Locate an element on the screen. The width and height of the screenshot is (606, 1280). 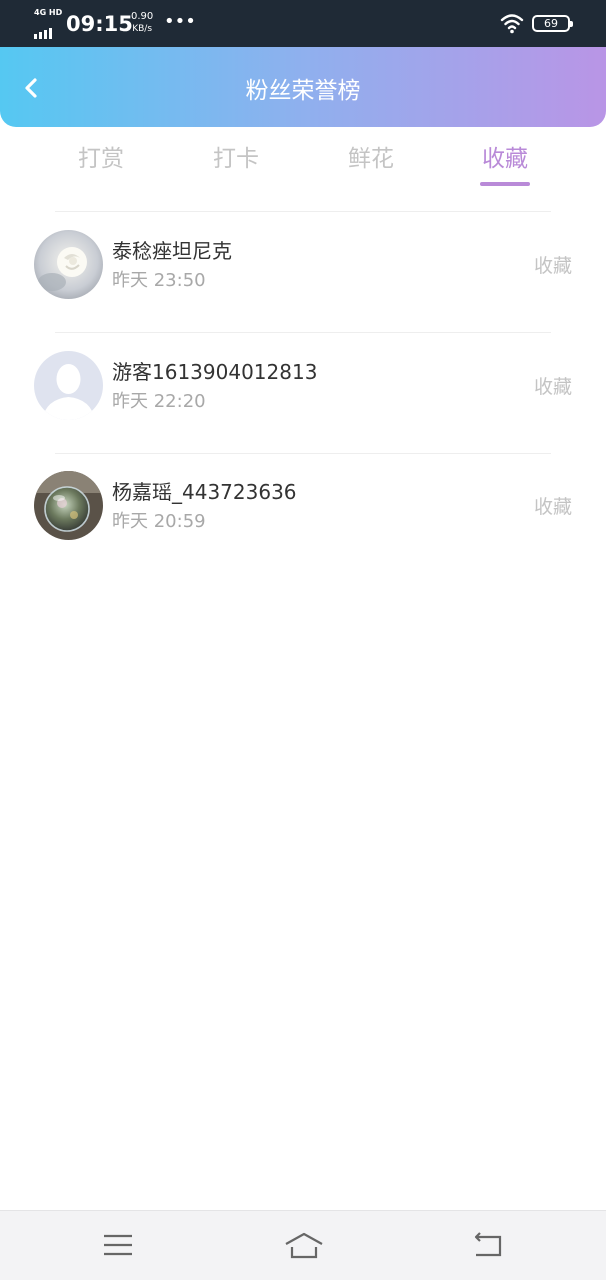
chevron-left-icon is located at coordinates (31, 88).